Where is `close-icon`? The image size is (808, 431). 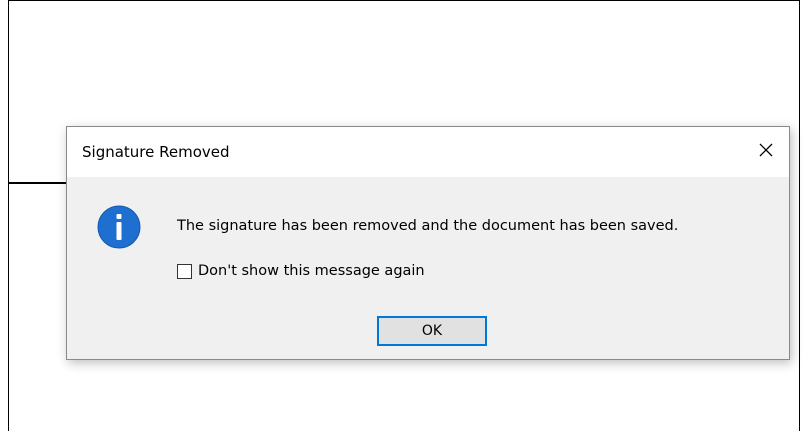
close-icon is located at coordinates (766, 150).